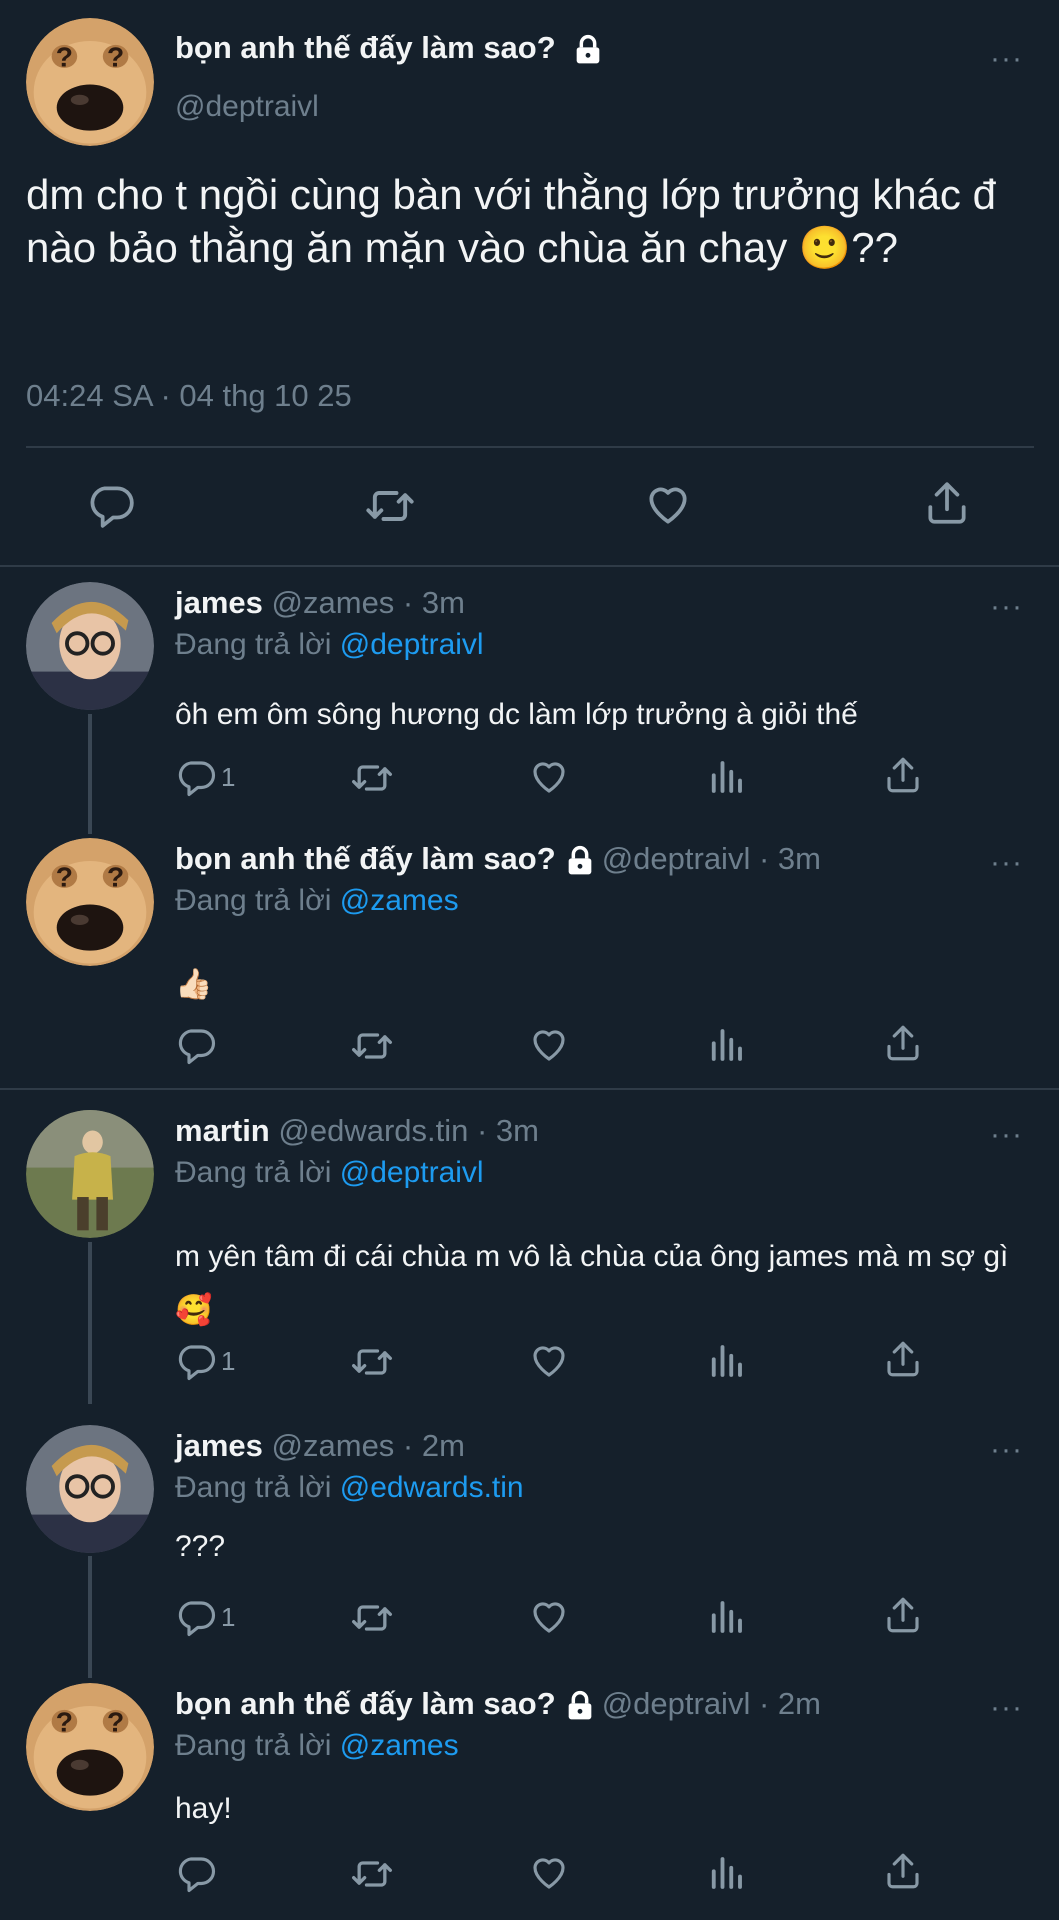 This screenshot has height=1920, width=1059. What do you see at coordinates (357, 1131) in the screenshot?
I see `reply-header: martin @edwards.tin · 3m` at bounding box center [357, 1131].